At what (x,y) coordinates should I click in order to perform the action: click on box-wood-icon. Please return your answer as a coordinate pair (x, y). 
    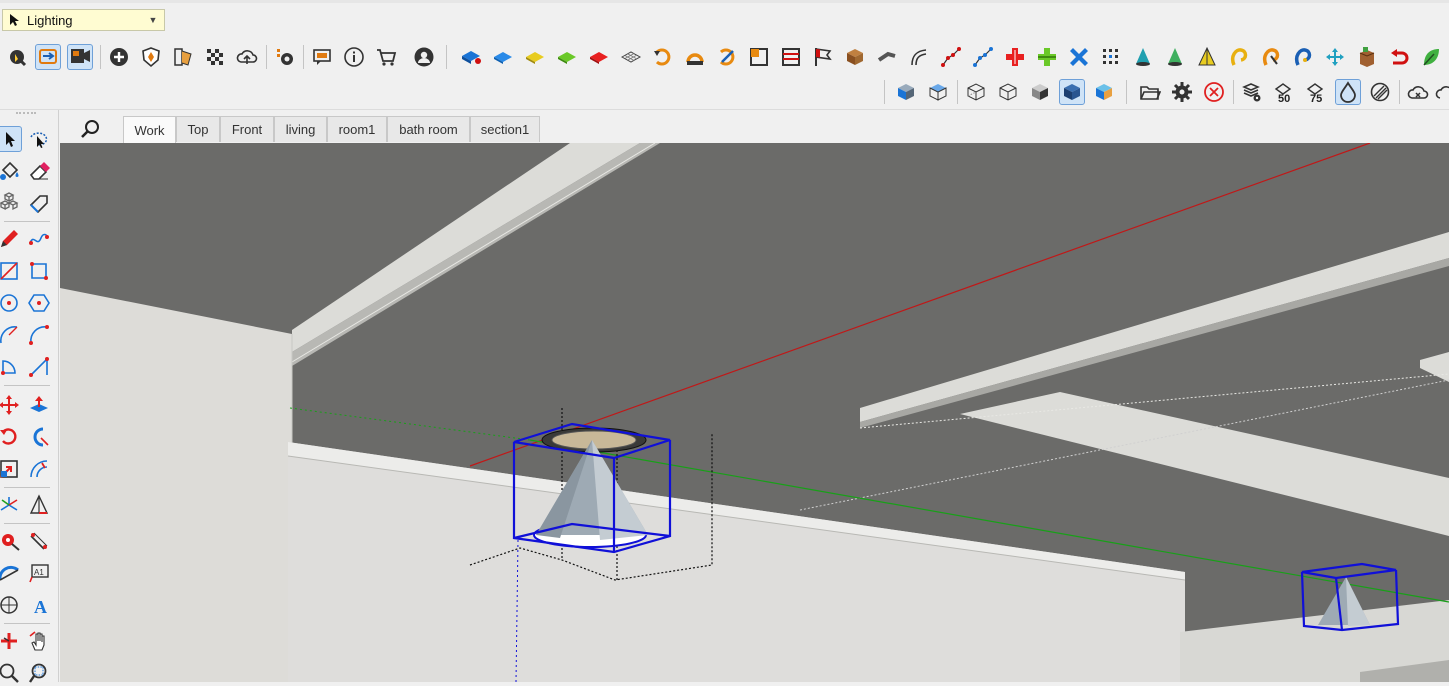
    Looking at the image, I should click on (855, 57).